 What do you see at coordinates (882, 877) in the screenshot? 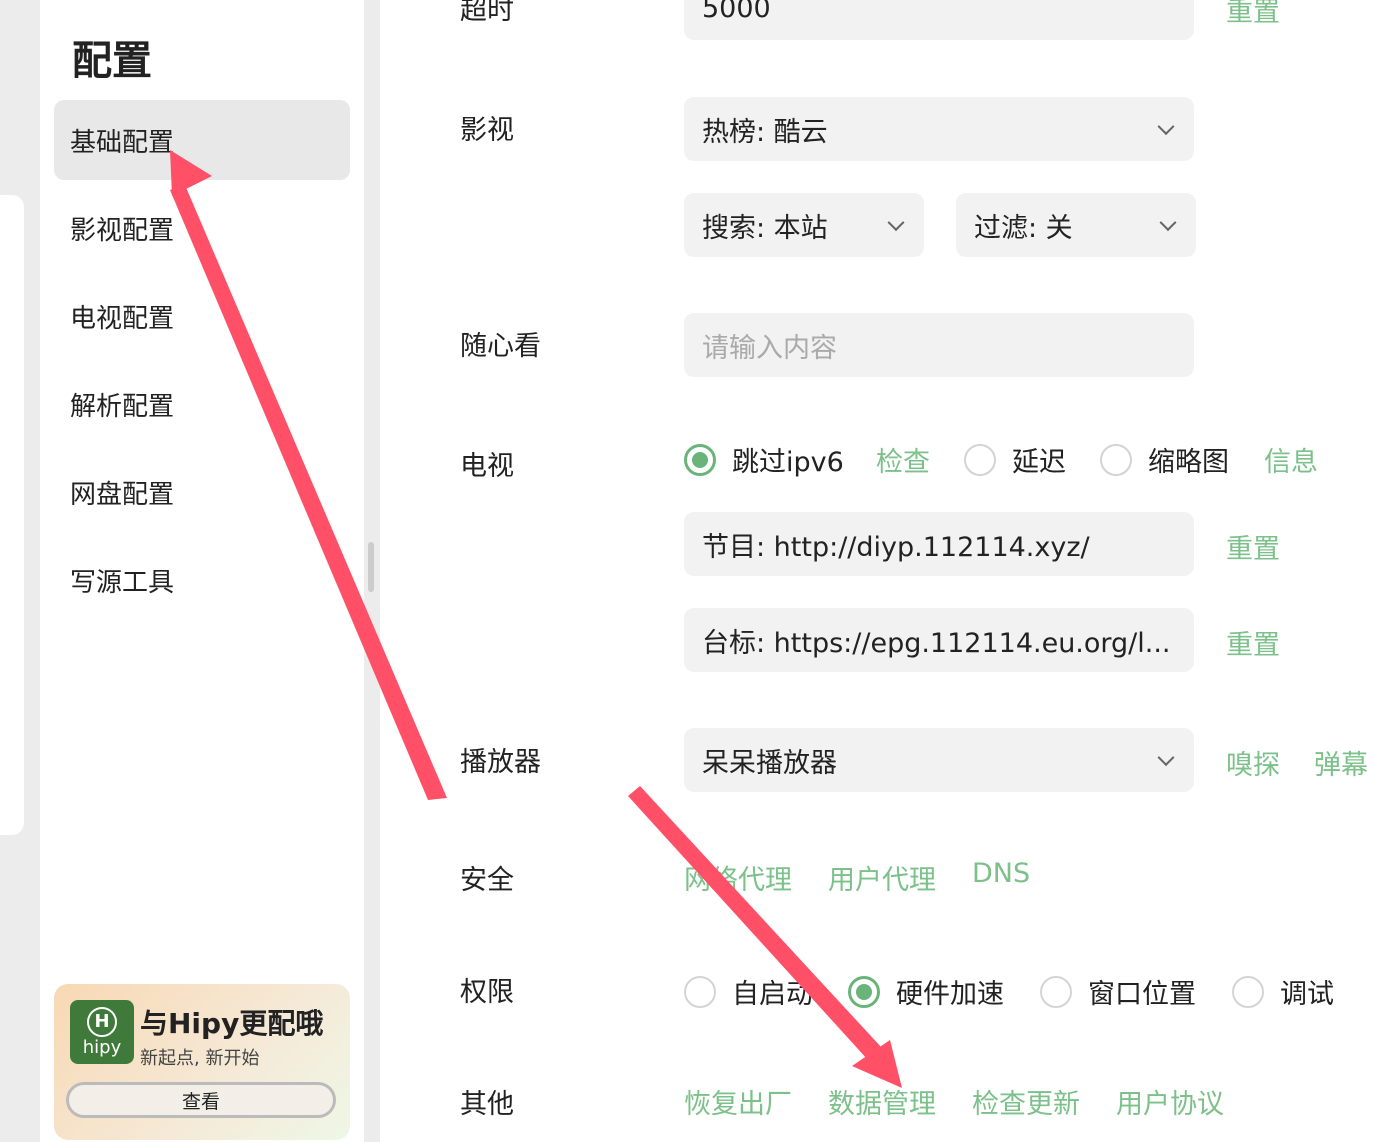
I see `user-agent-link: 用户代理` at bounding box center [882, 877].